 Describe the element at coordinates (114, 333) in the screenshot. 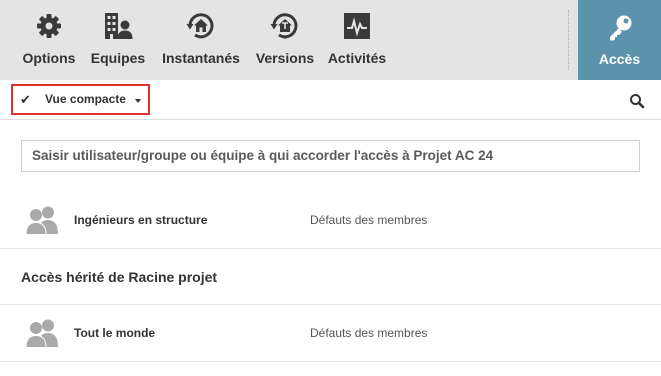

I see `member-name: Tout le monde` at that location.